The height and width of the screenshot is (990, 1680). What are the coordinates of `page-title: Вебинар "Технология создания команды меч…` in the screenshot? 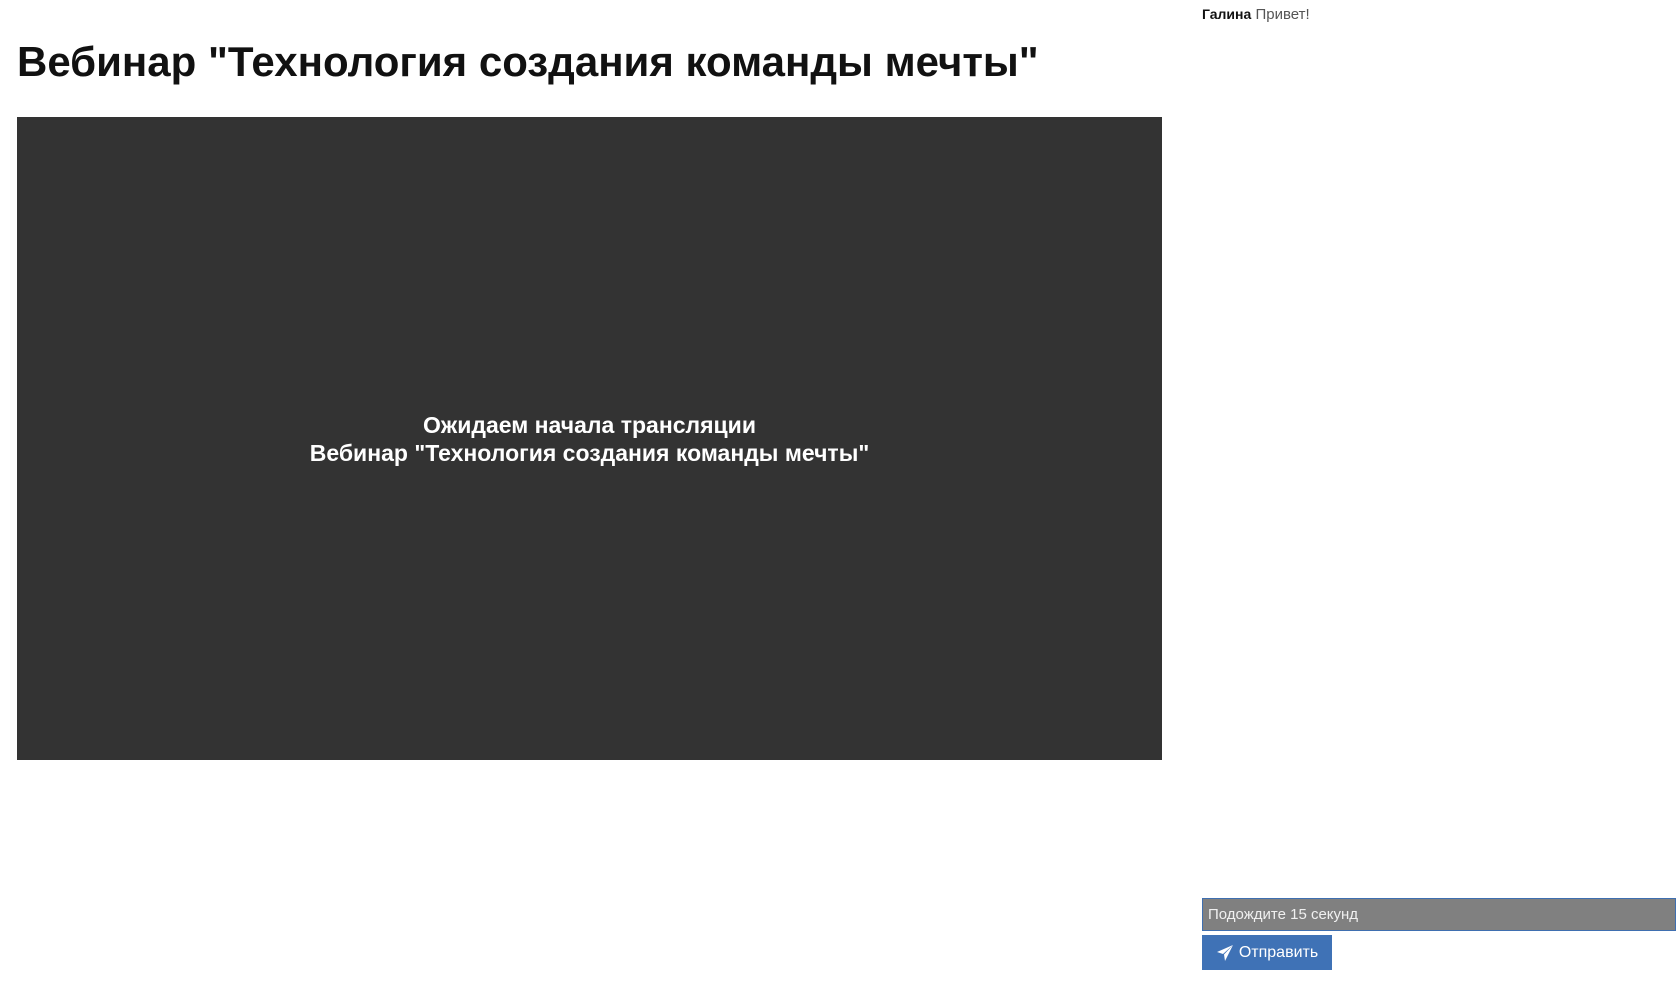 It's located at (528, 61).